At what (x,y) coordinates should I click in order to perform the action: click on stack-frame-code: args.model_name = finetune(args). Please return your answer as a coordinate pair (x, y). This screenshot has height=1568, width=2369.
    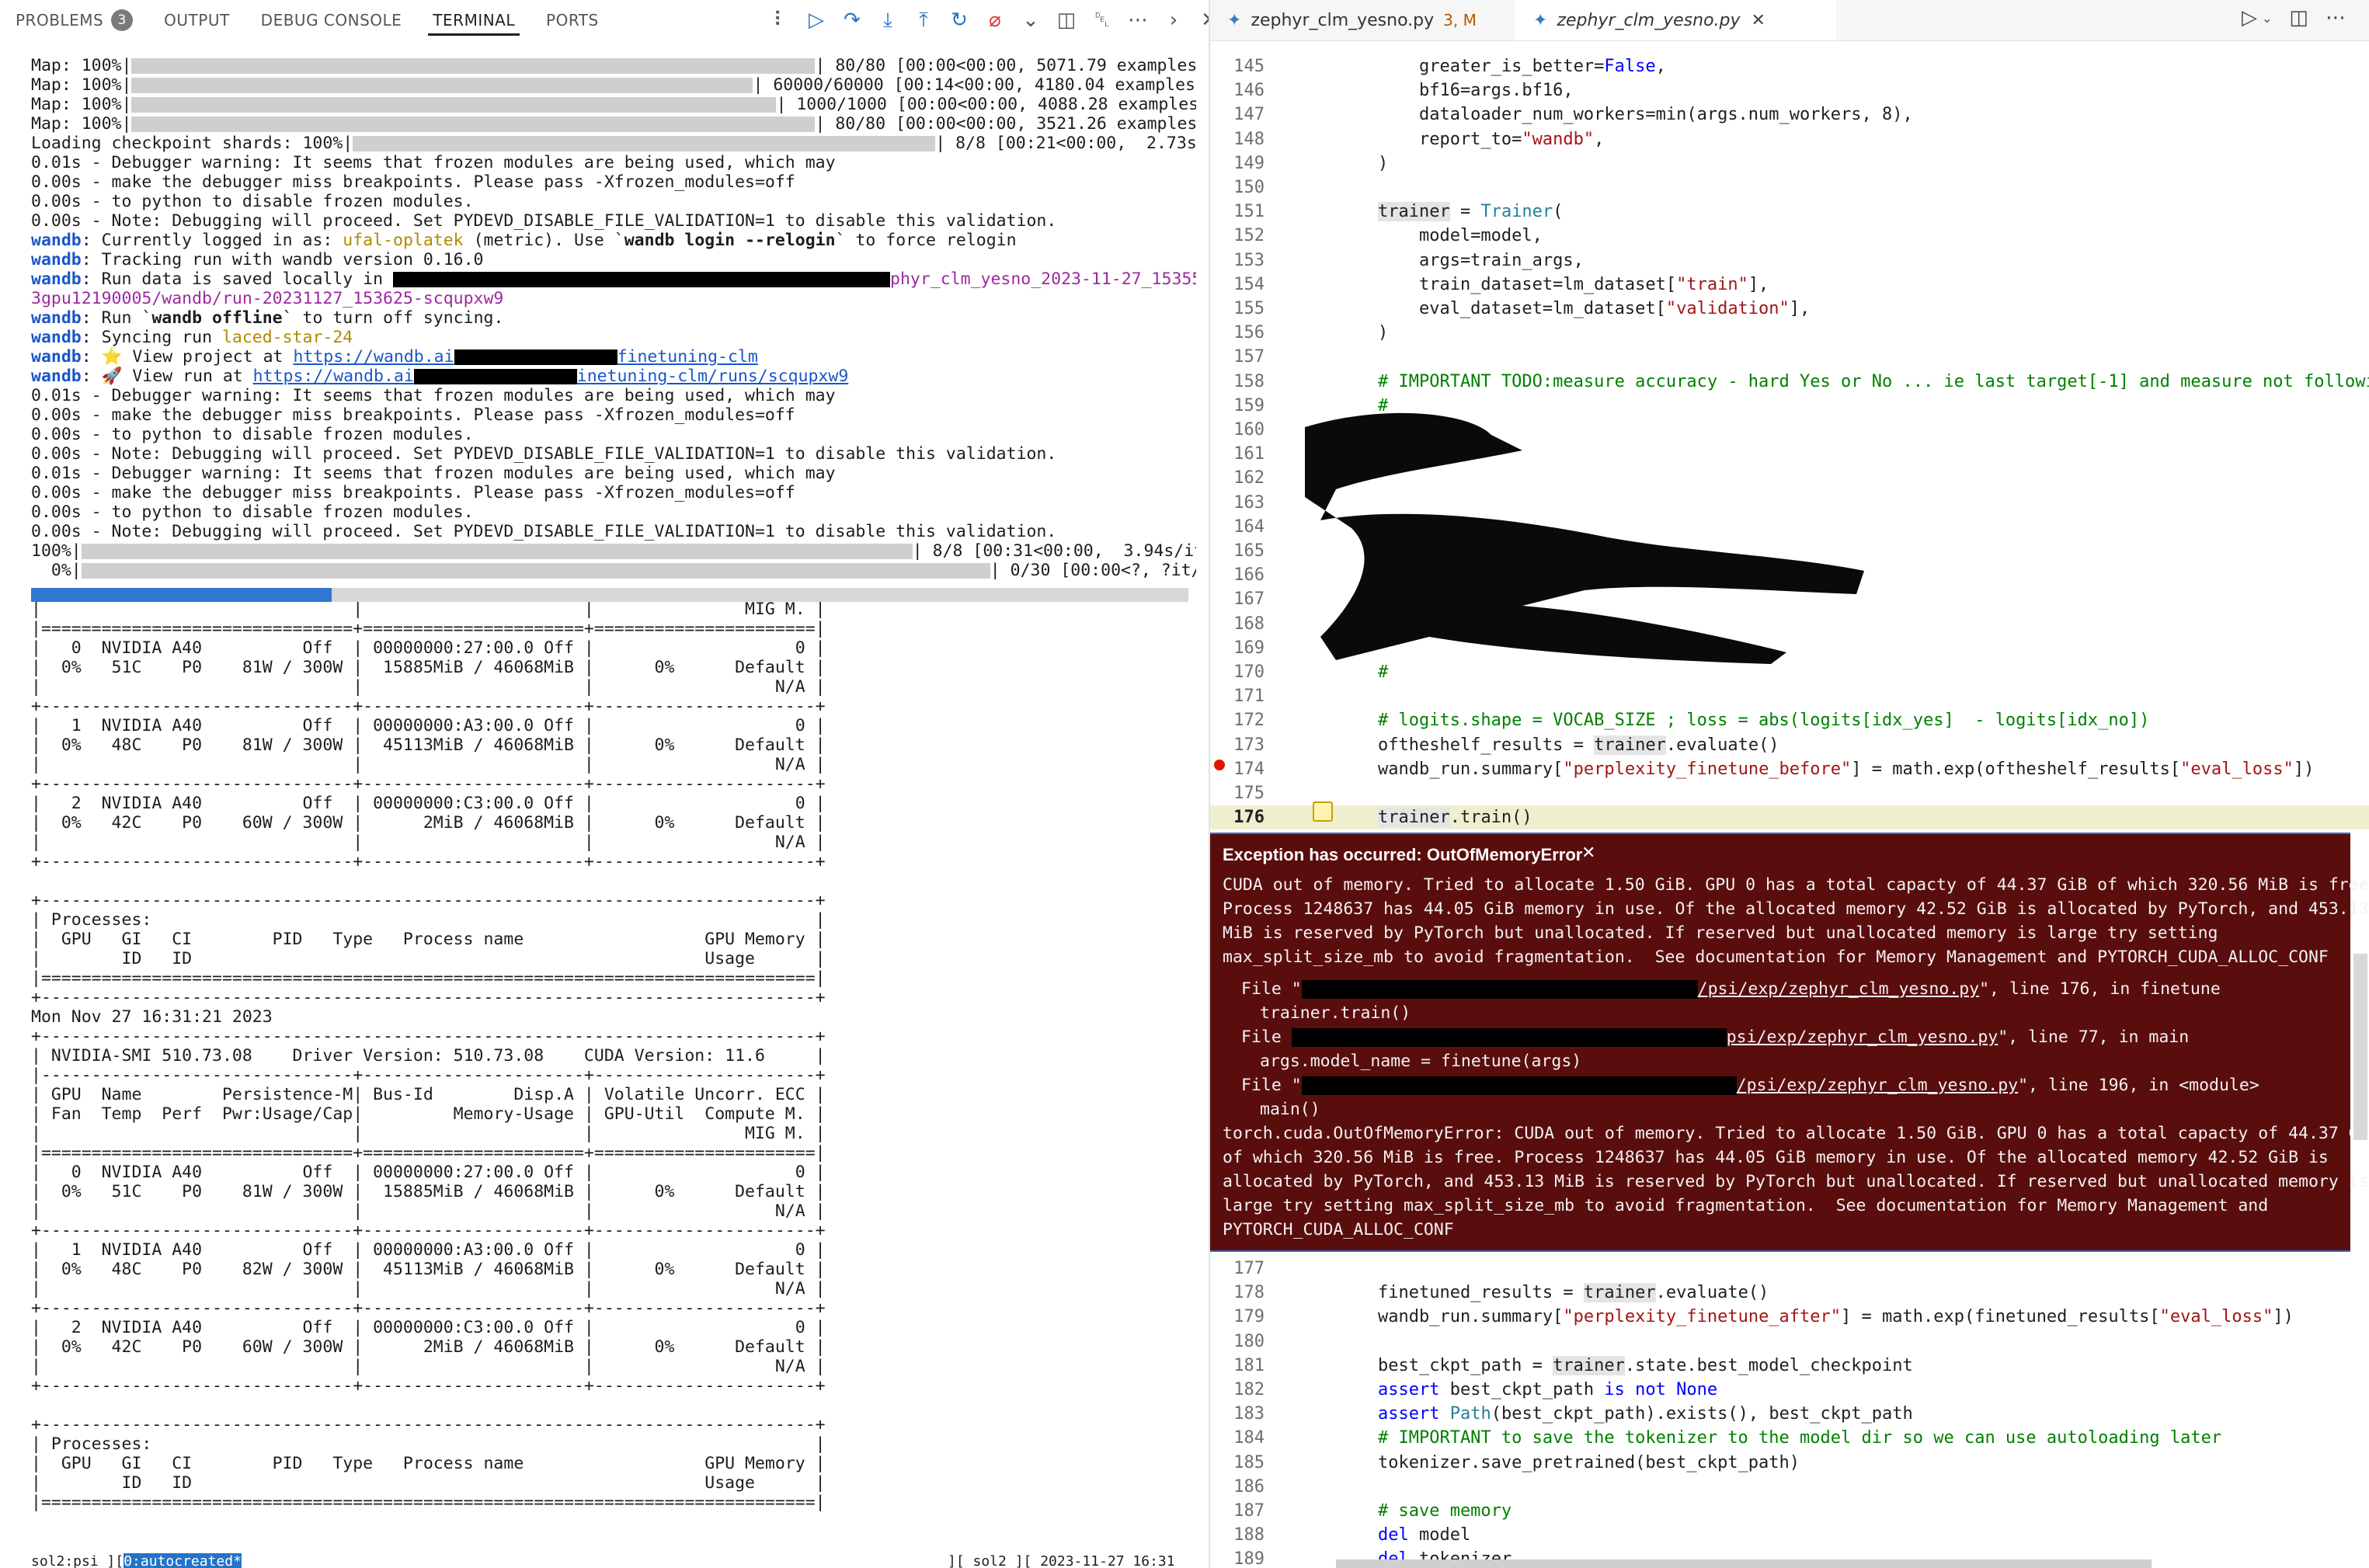
    Looking at the image, I should click on (1421, 1061).